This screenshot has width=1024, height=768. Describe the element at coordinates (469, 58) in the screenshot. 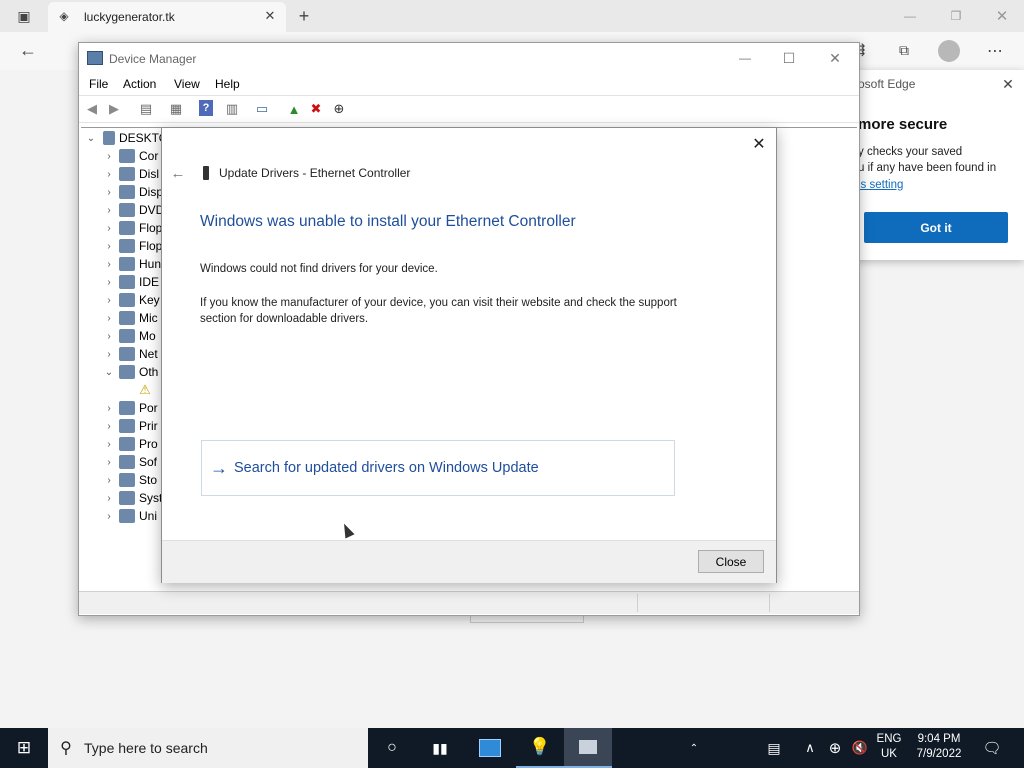

I see `device-manager-titlebar: Device Manager — ☐ ✕` at that location.